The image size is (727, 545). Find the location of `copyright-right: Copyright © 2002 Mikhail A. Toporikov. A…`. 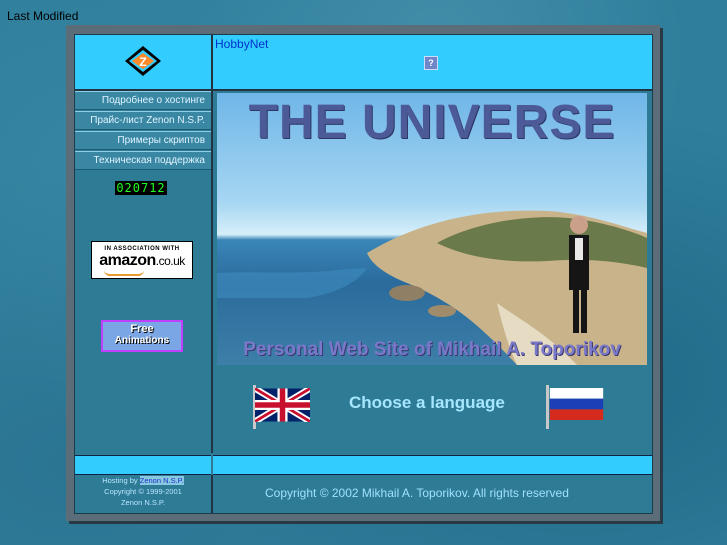

copyright-right: Copyright © 2002 Mikhail A. Toporikov. A… is located at coordinates (417, 493).